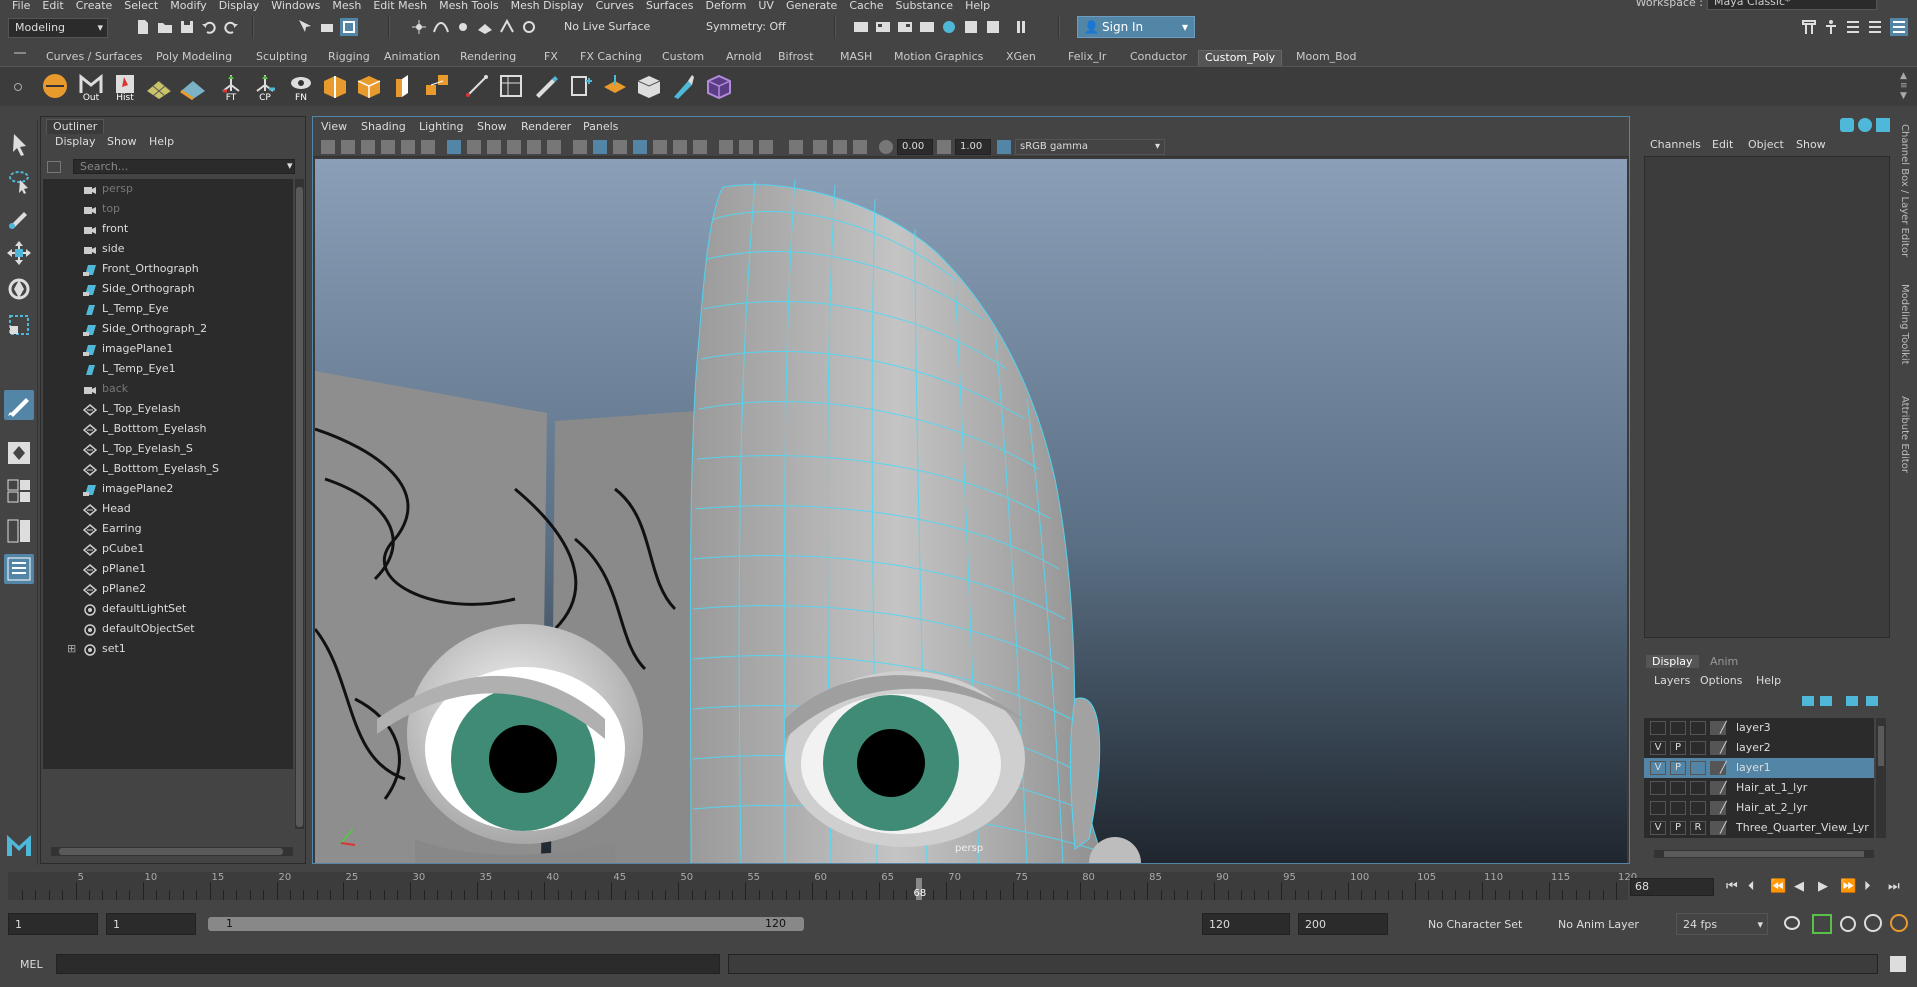 This screenshot has width=1917, height=987. I want to click on layer-row: V P R ╱ Three_Quarter_View_Lyr, so click(1759, 828).